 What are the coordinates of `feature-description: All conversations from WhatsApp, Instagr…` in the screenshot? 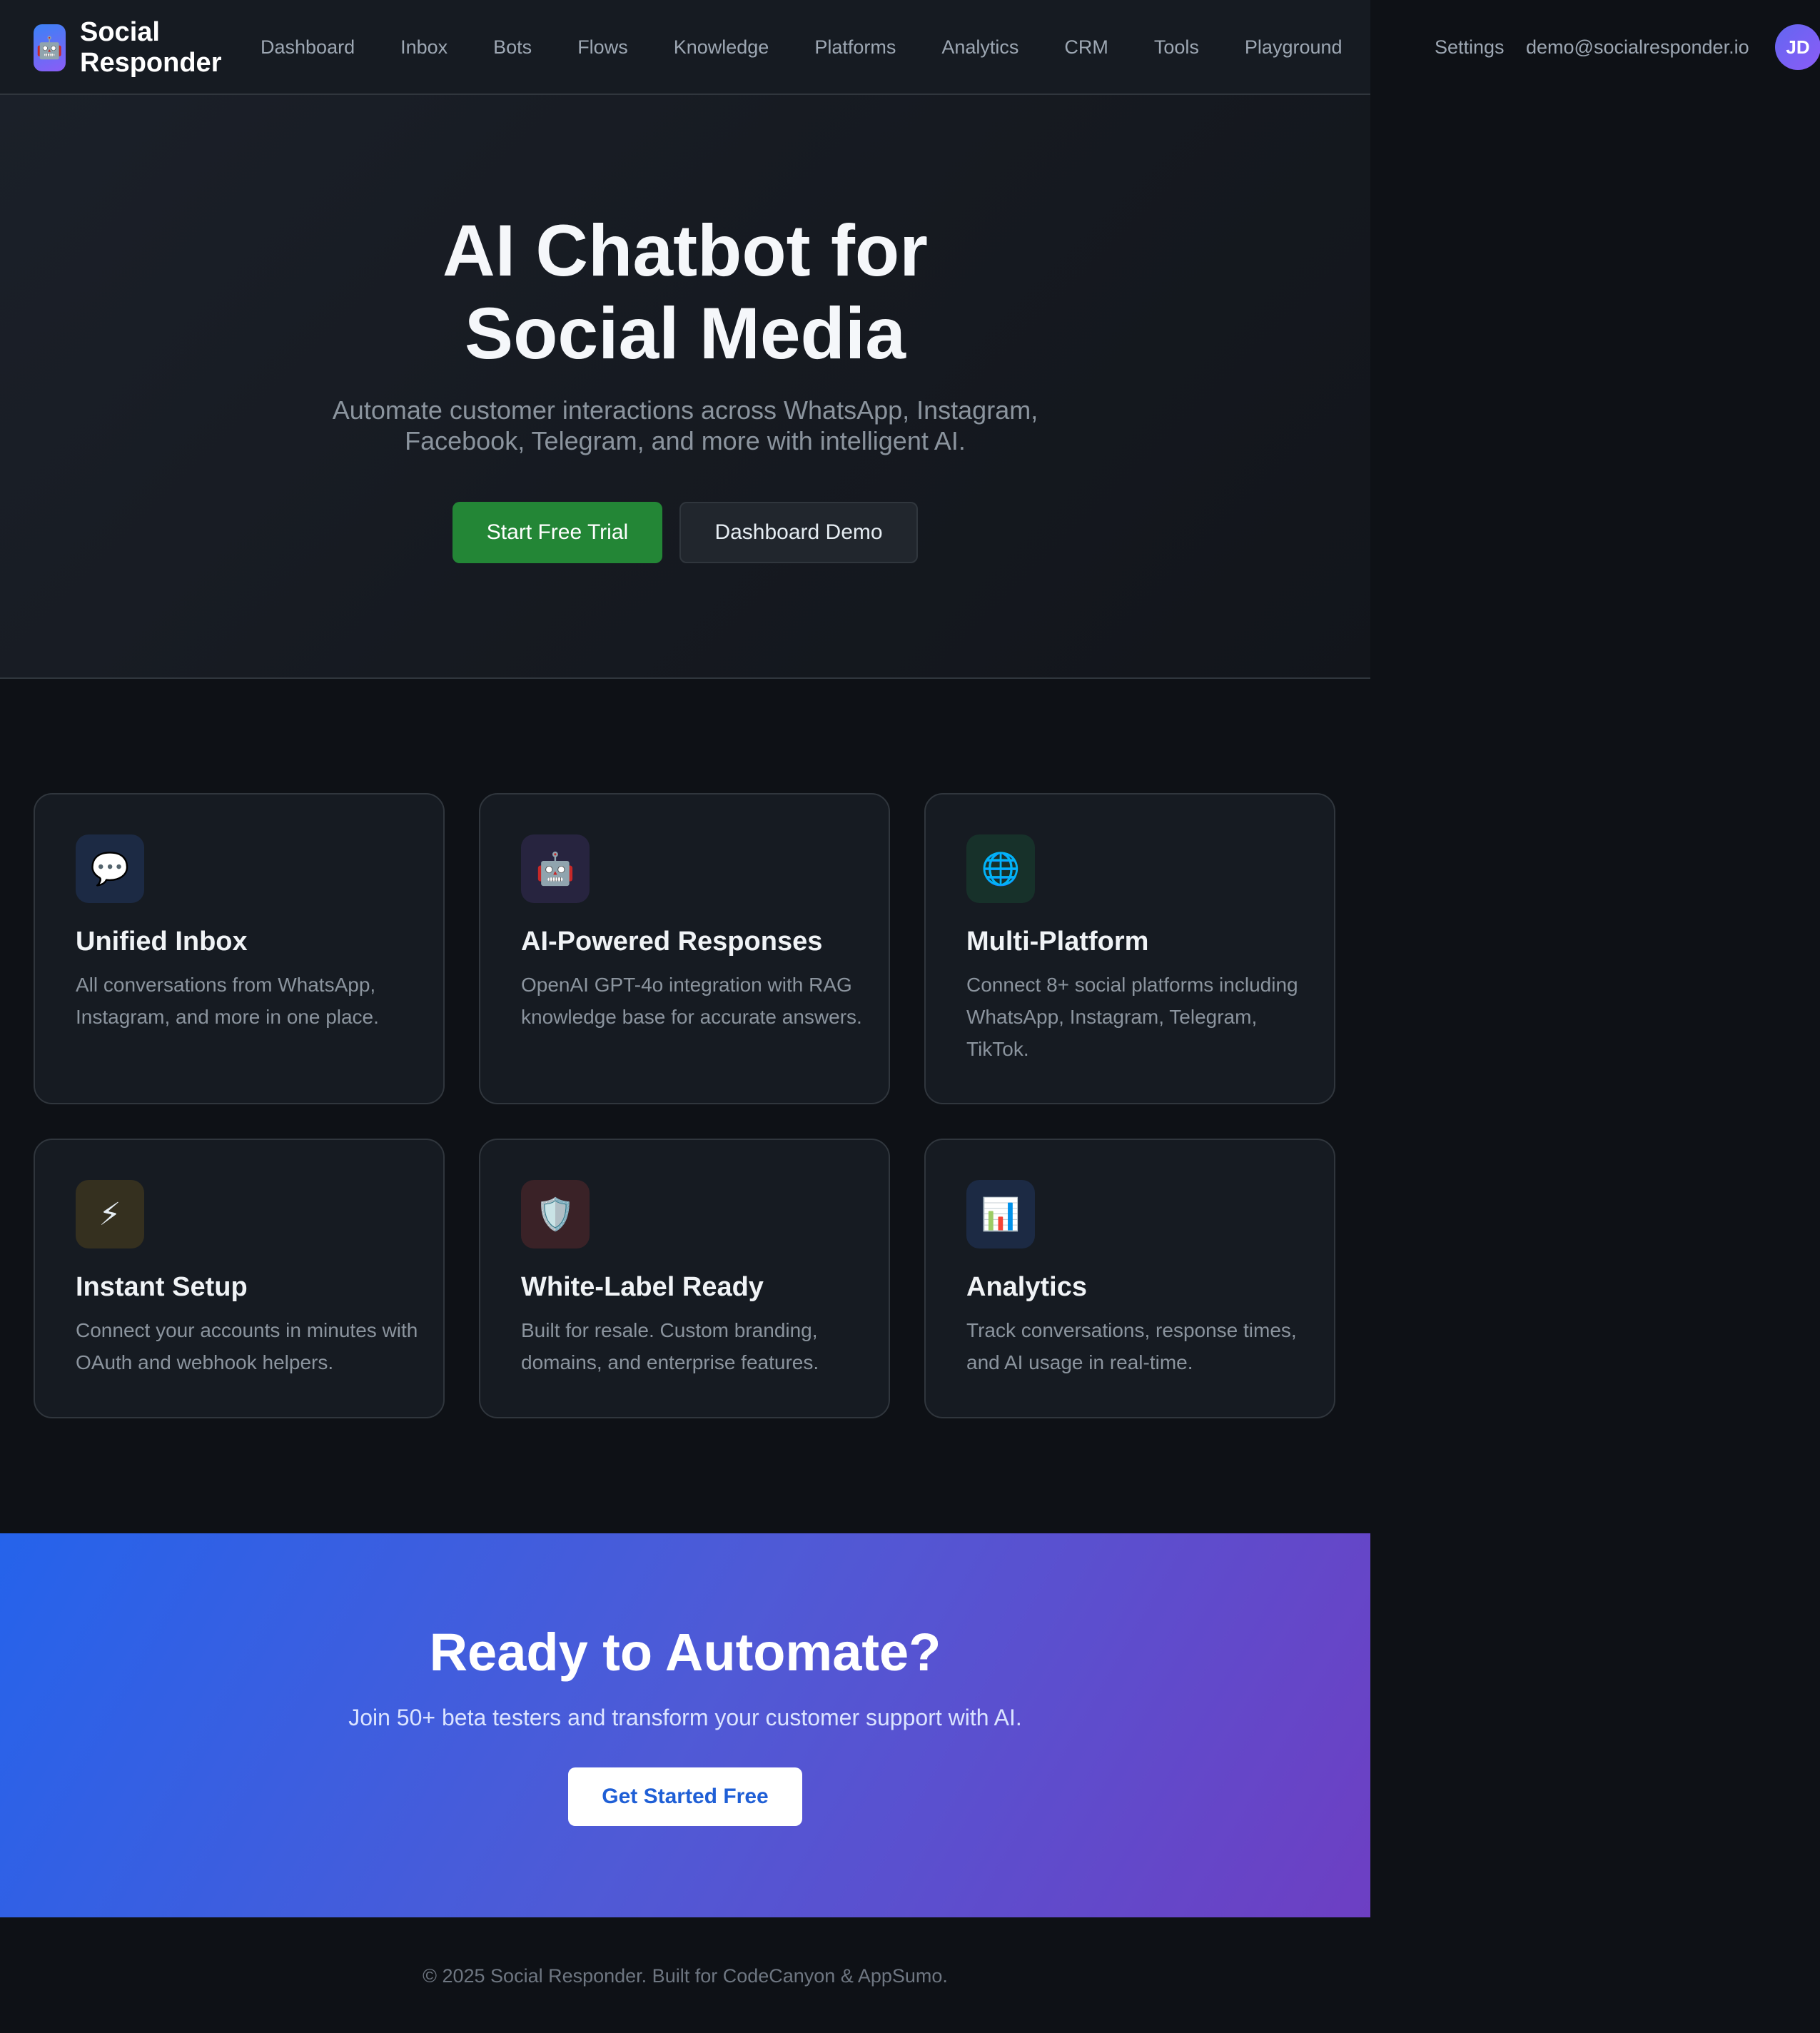 It's located at (227, 1001).